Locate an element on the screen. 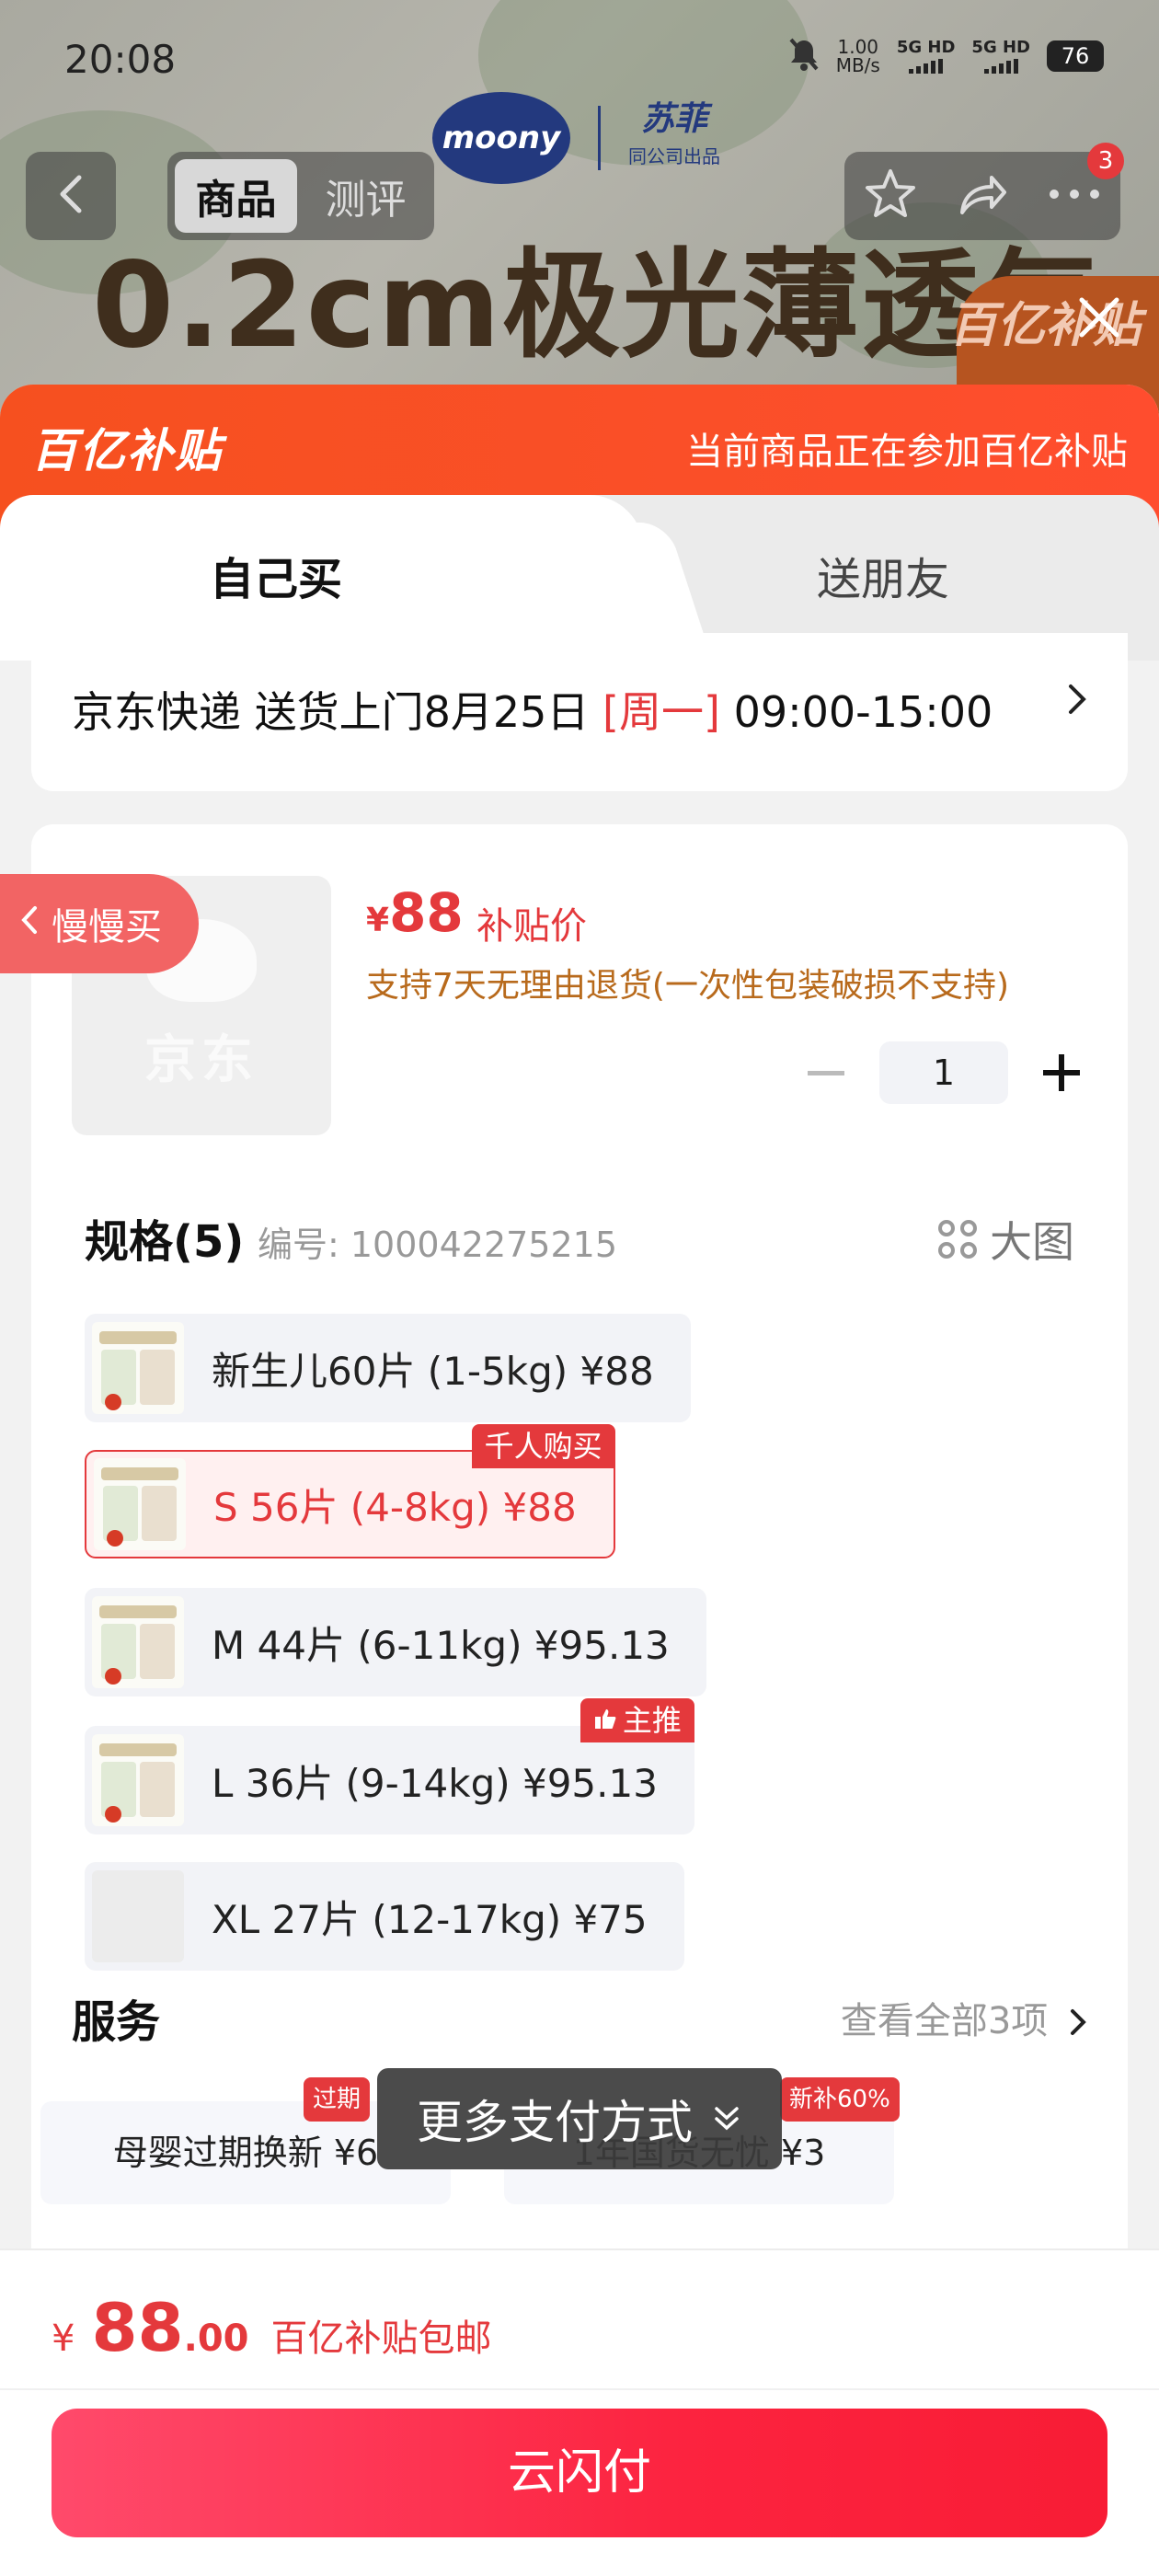 This screenshot has width=1159, height=2576. signal-1: 5G HD is located at coordinates (926, 56).